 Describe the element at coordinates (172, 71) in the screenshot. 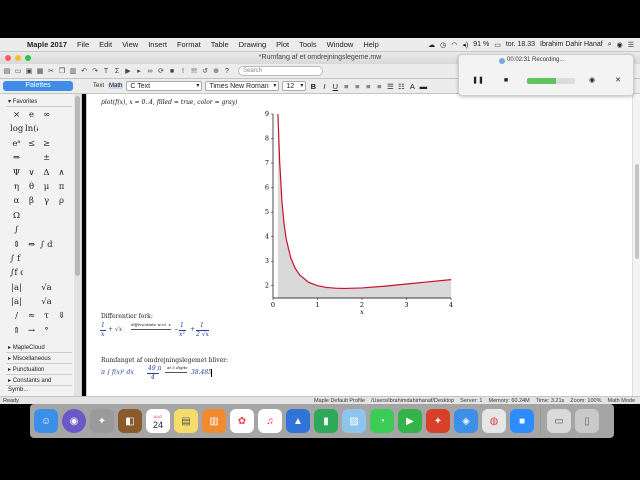

I see `stop-icon: ■` at that location.